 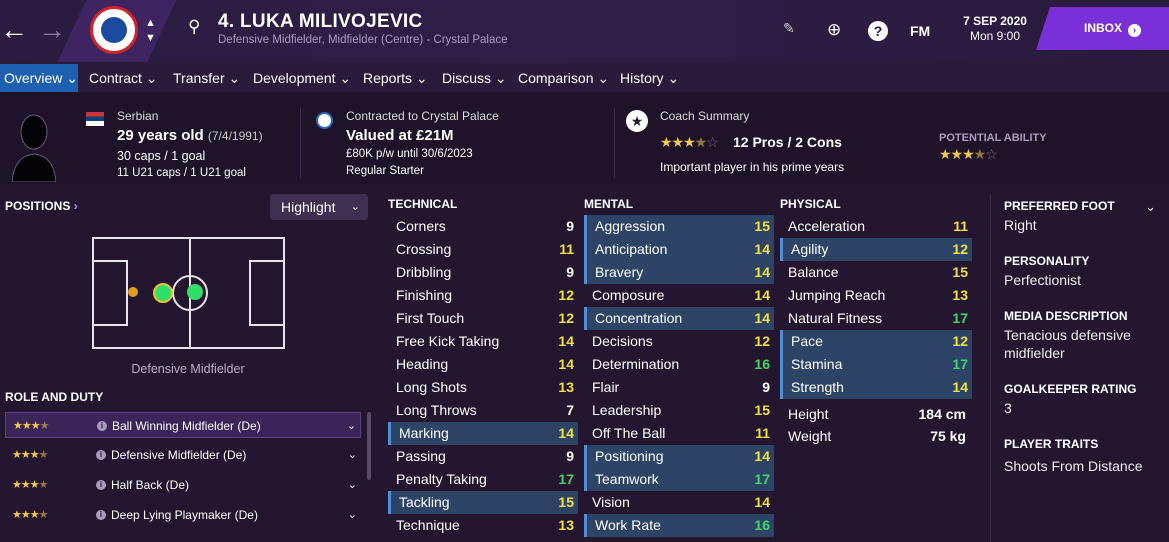 I want to click on attribute-name: Crossing, so click(x=424, y=249).